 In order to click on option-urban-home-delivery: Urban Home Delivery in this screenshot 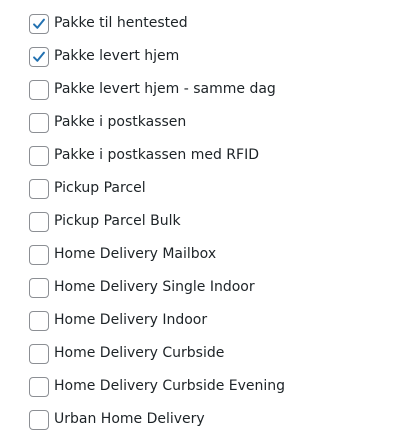, I will do `click(117, 419)`.